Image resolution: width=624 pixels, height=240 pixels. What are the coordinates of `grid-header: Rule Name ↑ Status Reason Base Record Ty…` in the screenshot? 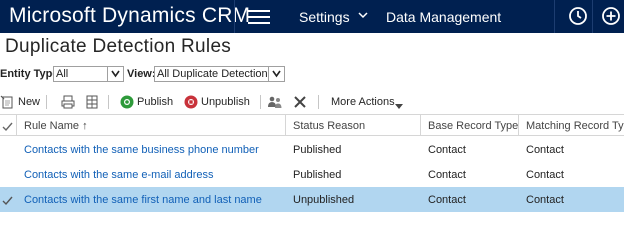 It's located at (312, 125).